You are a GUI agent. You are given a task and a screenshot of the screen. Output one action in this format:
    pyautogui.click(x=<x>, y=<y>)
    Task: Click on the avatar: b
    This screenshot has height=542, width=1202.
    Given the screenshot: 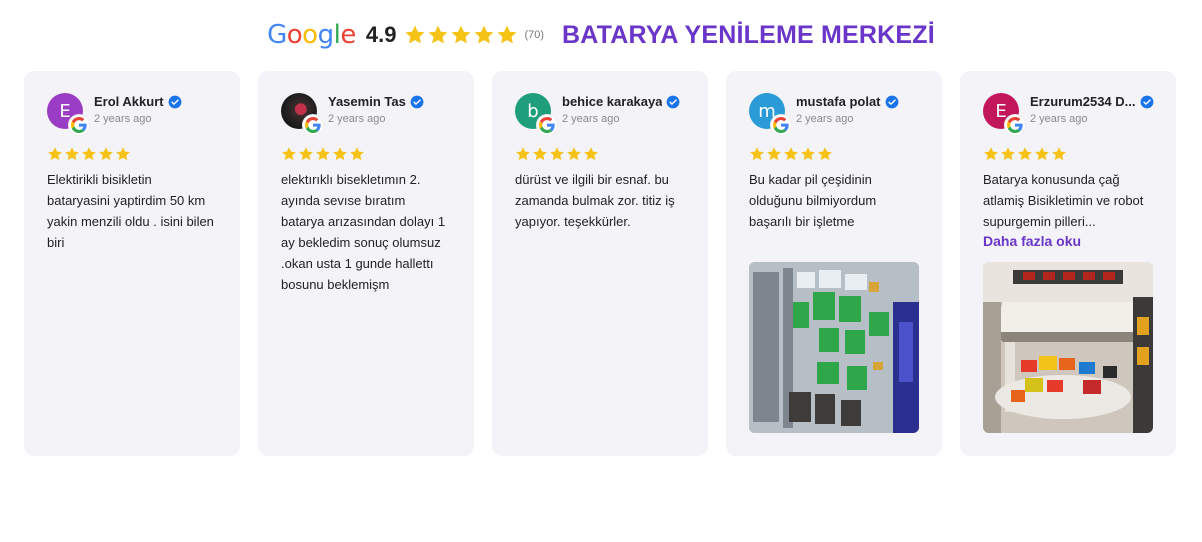 What is the action you would take?
    pyautogui.click(x=536, y=114)
    